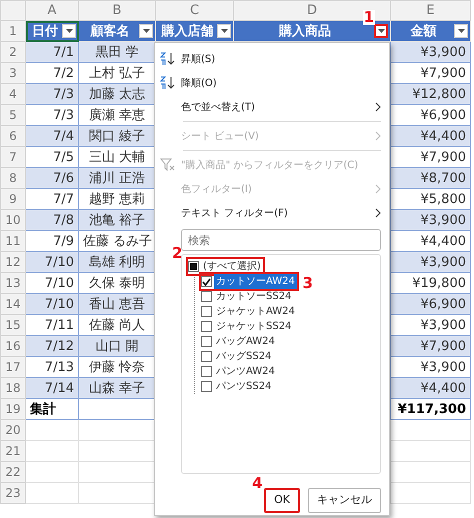 This screenshot has width=474, height=518. Describe the element at coordinates (117, 136) in the screenshot. I see `table-cell: 関口 綾子` at that location.